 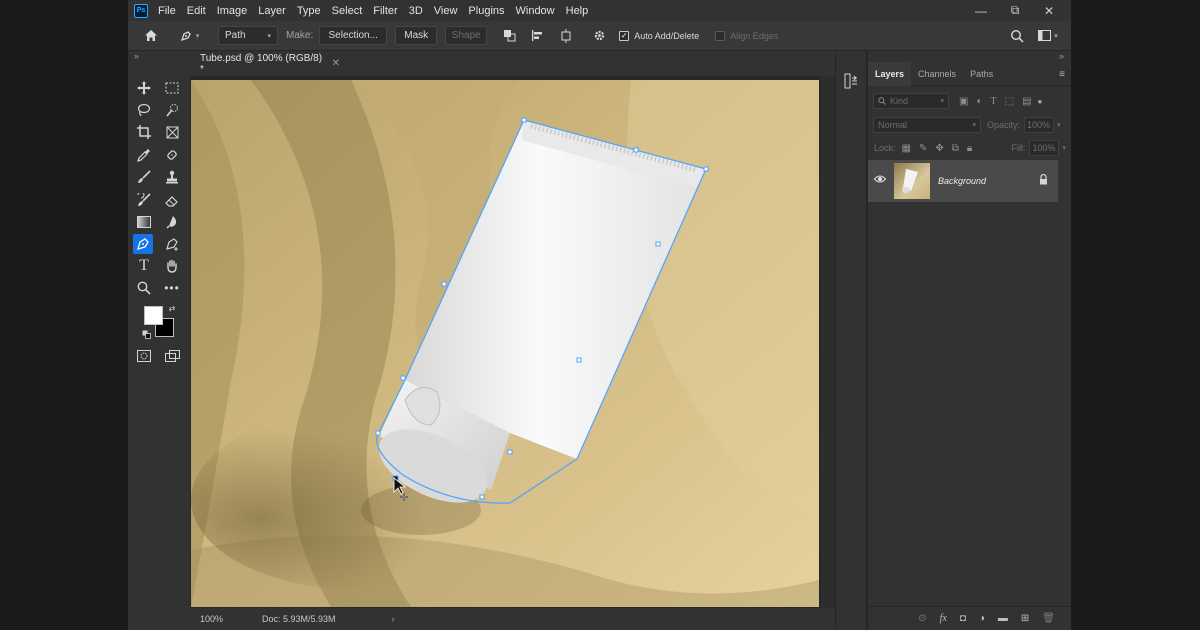 I want to click on menu-view: View, so click(x=446, y=11).